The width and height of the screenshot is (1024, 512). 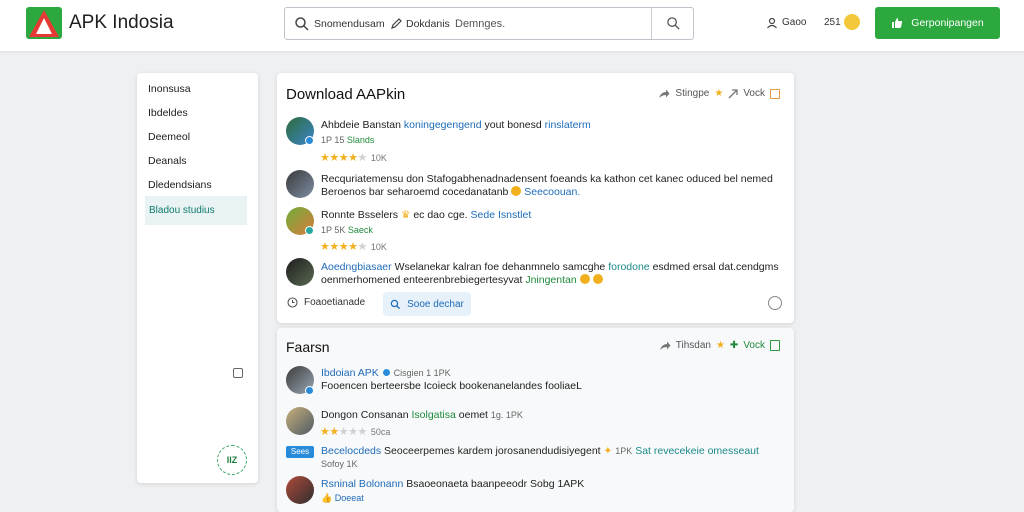 What do you see at coordinates (380, 432) in the screenshot?
I see `rating-count: 50ca` at bounding box center [380, 432].